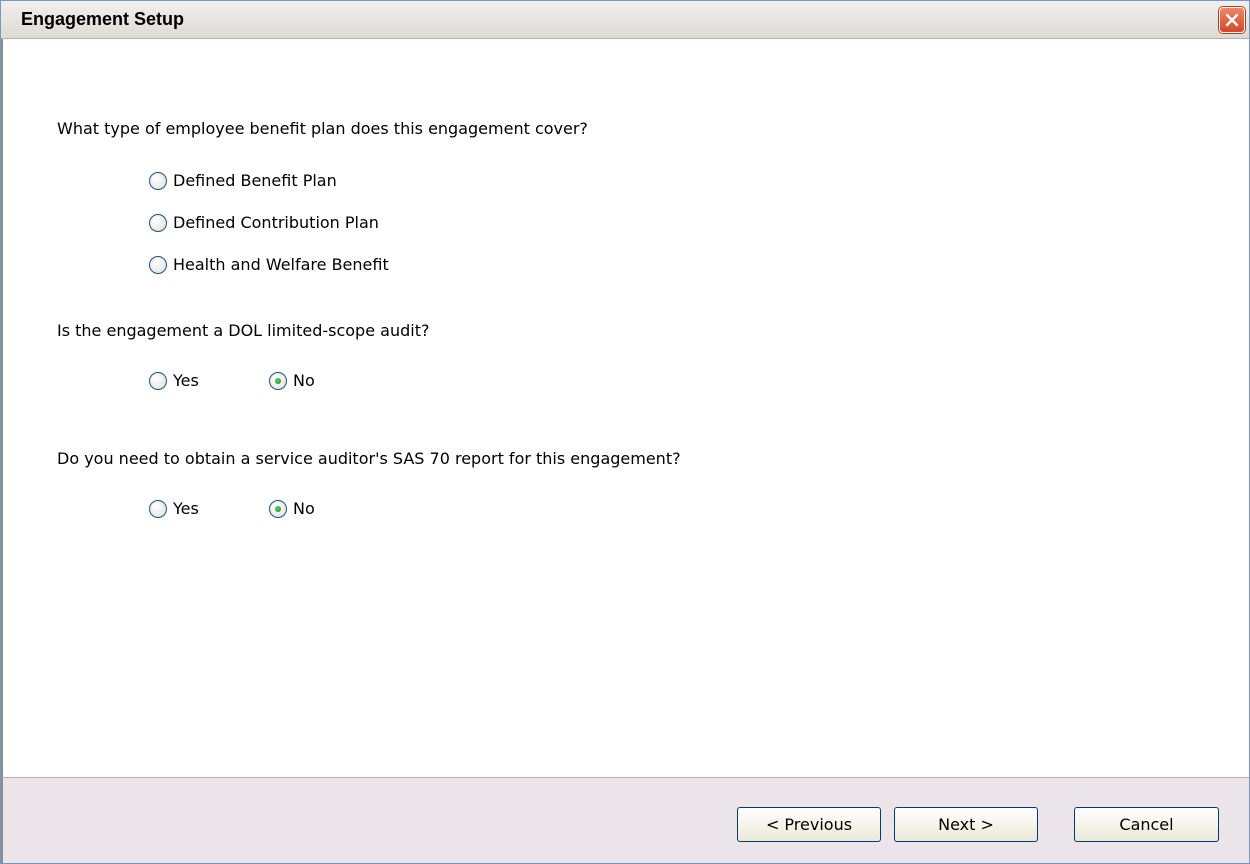  I want to click on close-button, so click(1232, 20).